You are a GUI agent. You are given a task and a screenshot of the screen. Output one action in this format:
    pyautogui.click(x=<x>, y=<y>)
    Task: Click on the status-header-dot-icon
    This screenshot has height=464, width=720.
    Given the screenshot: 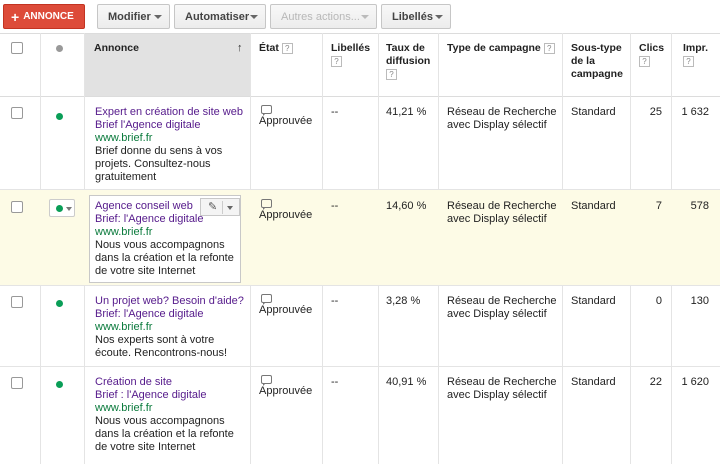 What is the action you would take?
    pyautogui.click(x=59, y=48)
    